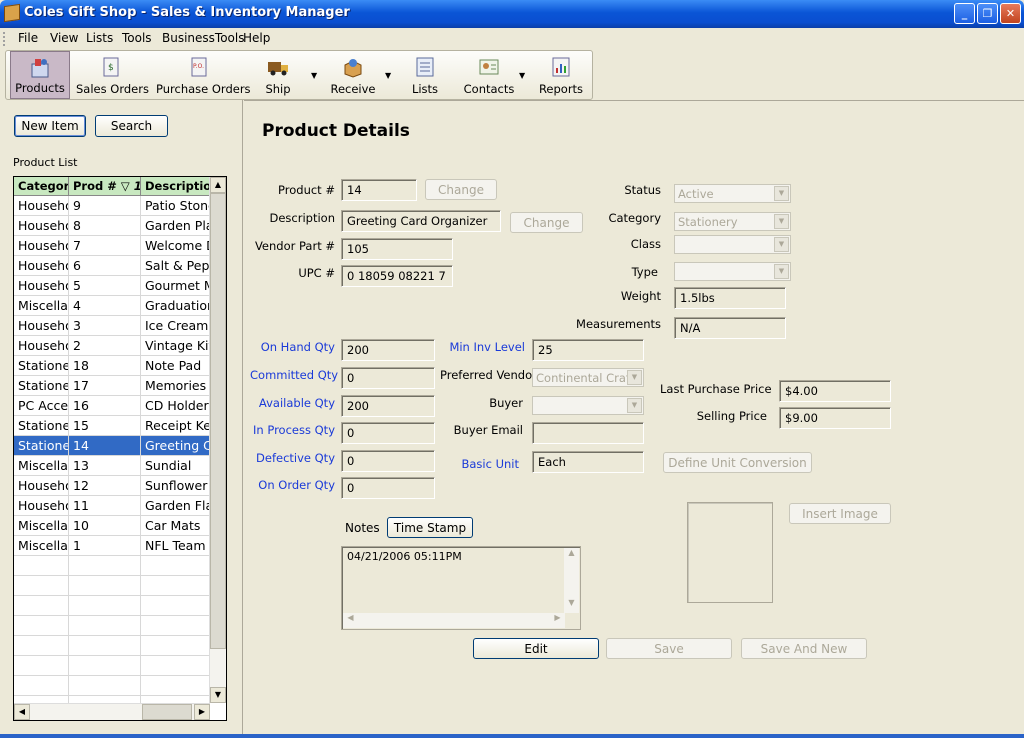 The height and width of the screenshot is (738, 1024). What do you see at coordinates (588, 433) in the screenshot?
I see `buyer-email-field` at bounding box center [588, 433].